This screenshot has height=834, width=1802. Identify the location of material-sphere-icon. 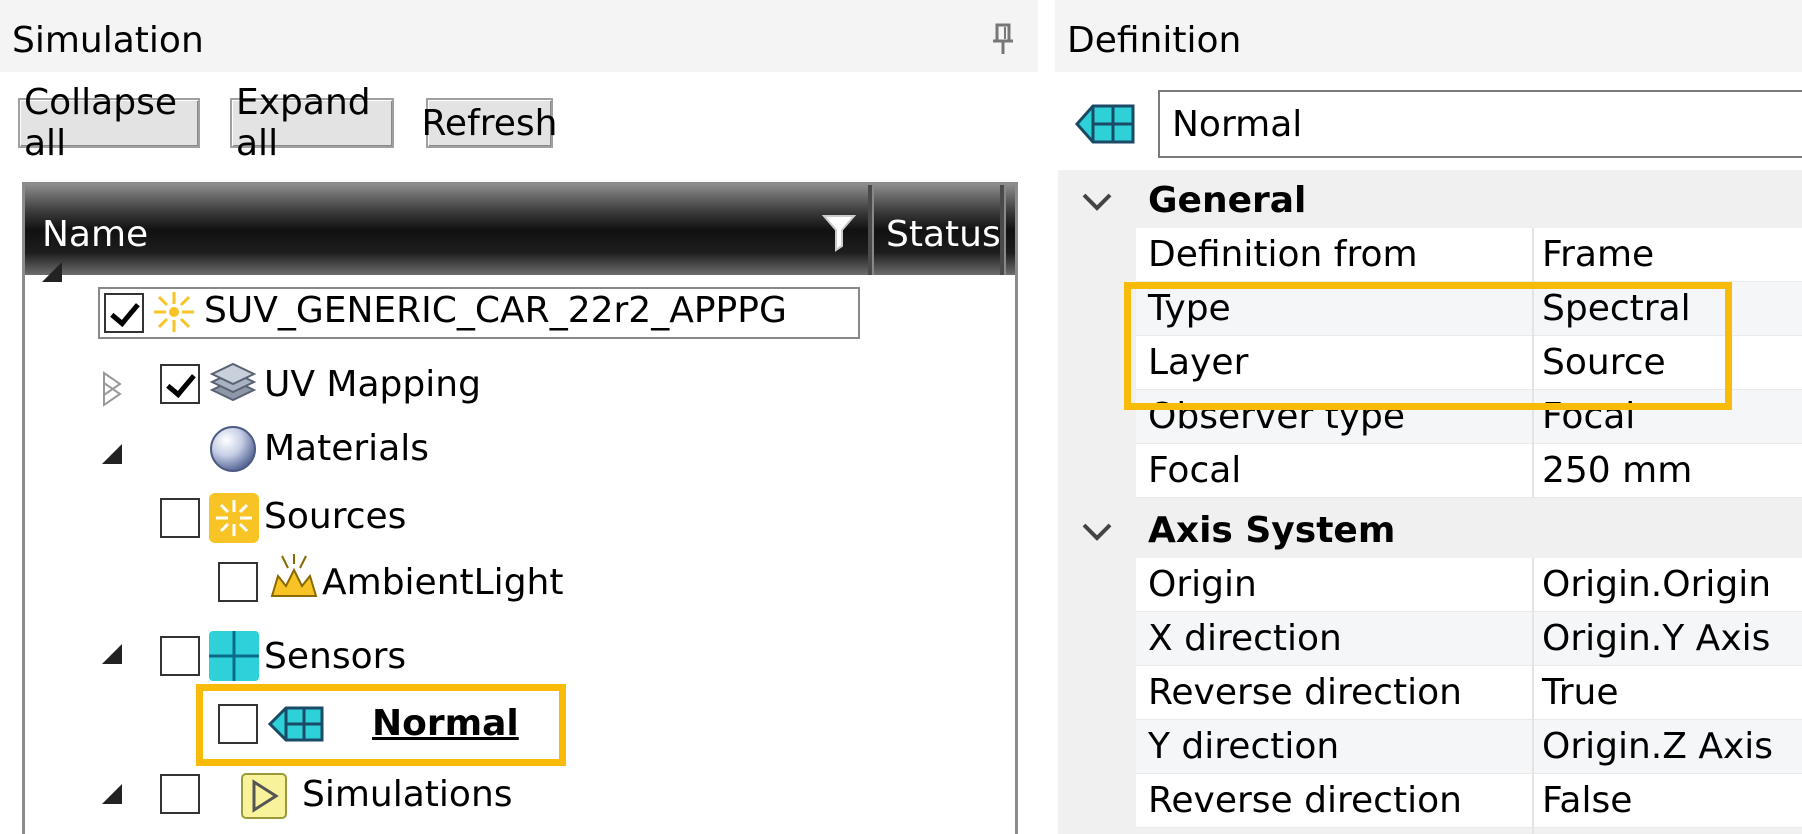
(233, 449).